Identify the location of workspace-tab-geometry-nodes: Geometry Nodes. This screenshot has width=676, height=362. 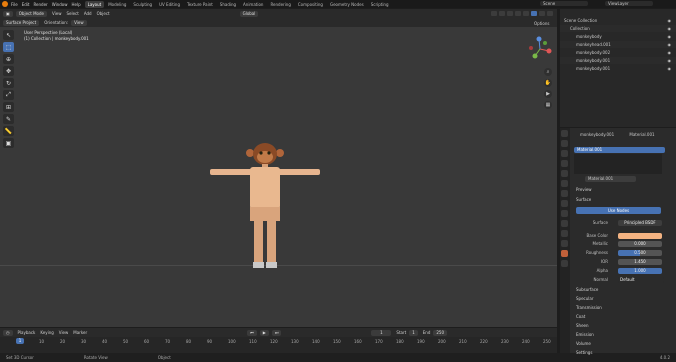
(347, 4).